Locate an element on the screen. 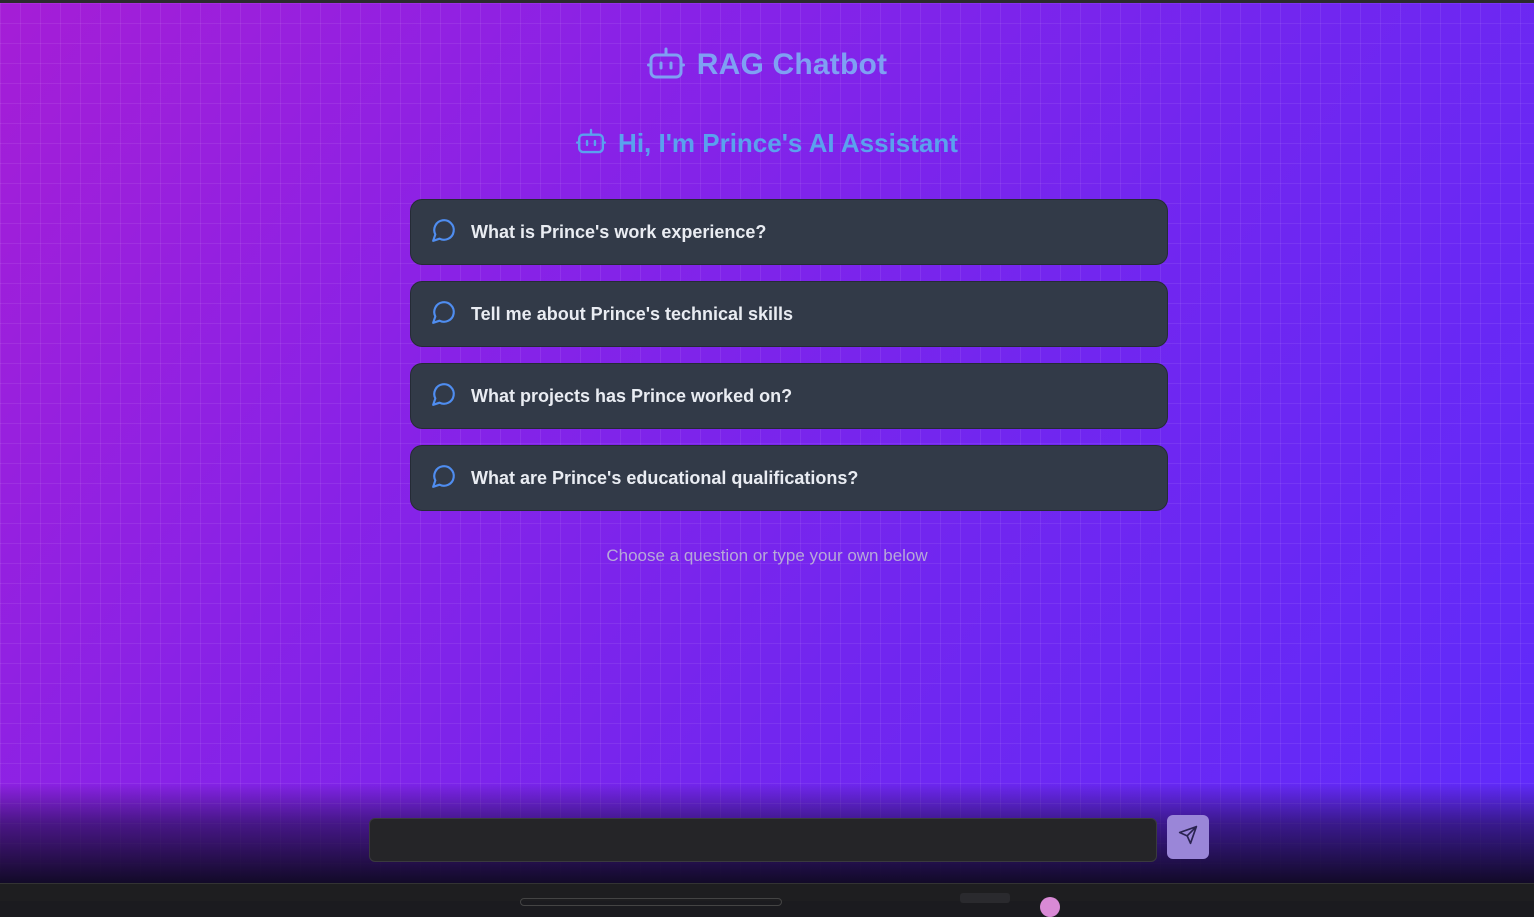 The image size is (1534, 917). send-icon is located at coordinates (1188, 837).